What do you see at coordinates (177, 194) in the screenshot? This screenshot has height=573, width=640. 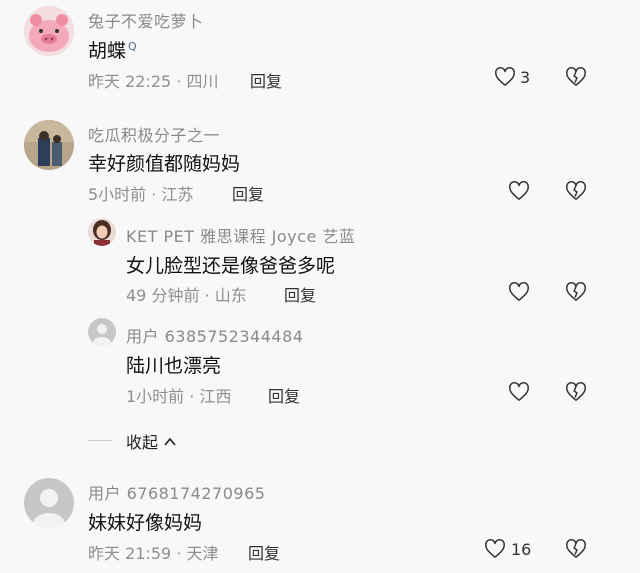 I see `comment-location: 江苏` at bounding box center [177, 194].